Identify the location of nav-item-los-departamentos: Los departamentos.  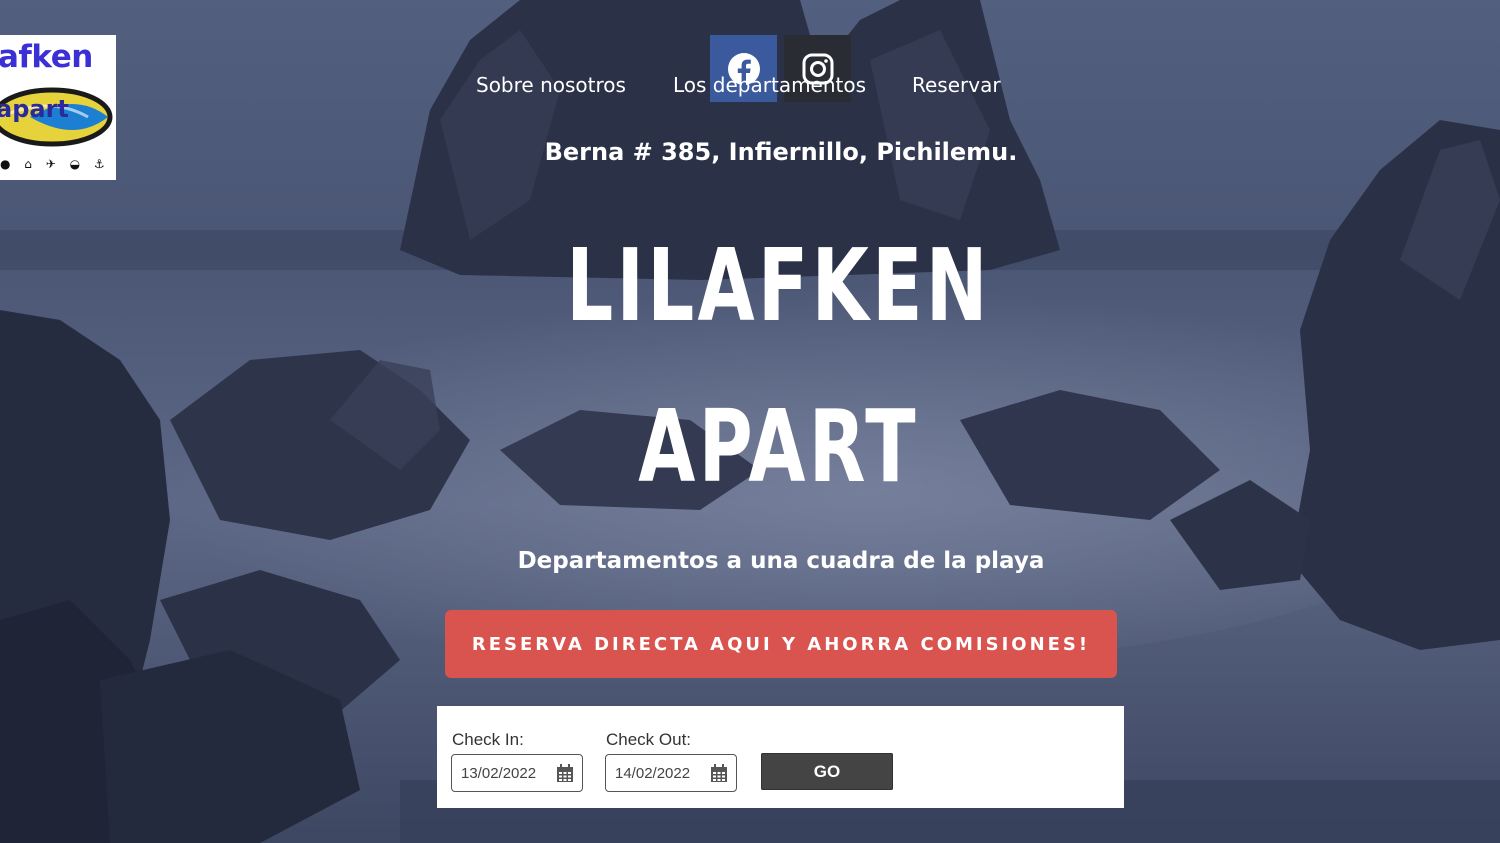
(769, 85).